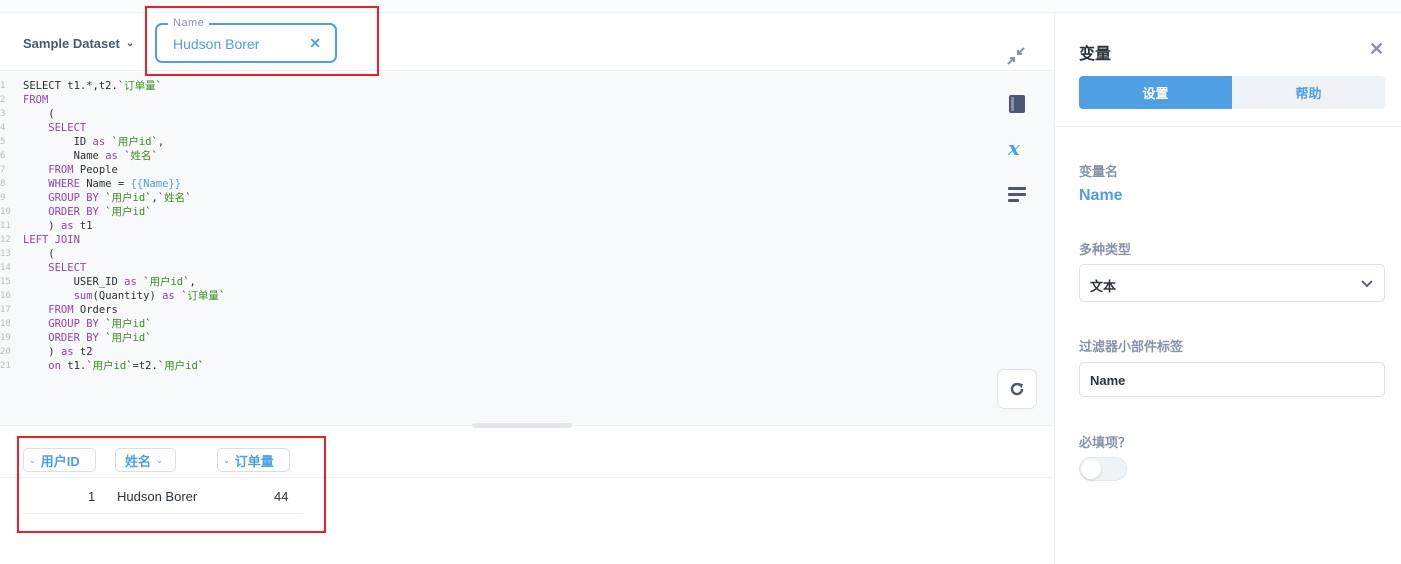 This screenshot has height=564, width=1401. What do you see at coordinates (112, 86) in the screenshot?
I see `code-line: 1 SELECT t1.*,t2.` 订单量 `` at bounding box center [112, 86].